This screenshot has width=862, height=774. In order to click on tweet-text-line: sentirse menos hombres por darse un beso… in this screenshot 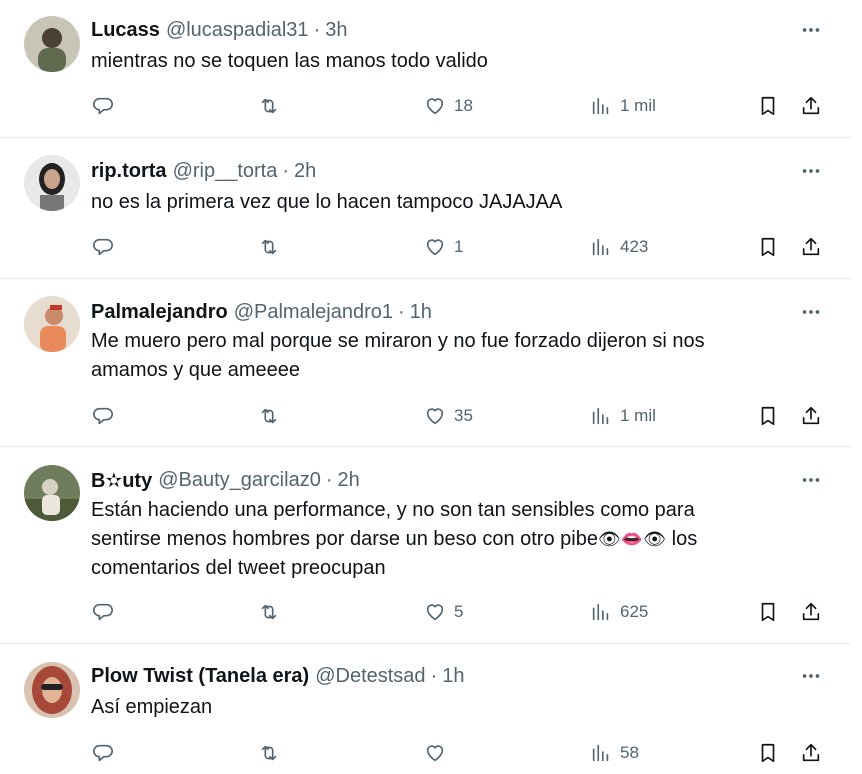, I will do `click(436, 539)`.